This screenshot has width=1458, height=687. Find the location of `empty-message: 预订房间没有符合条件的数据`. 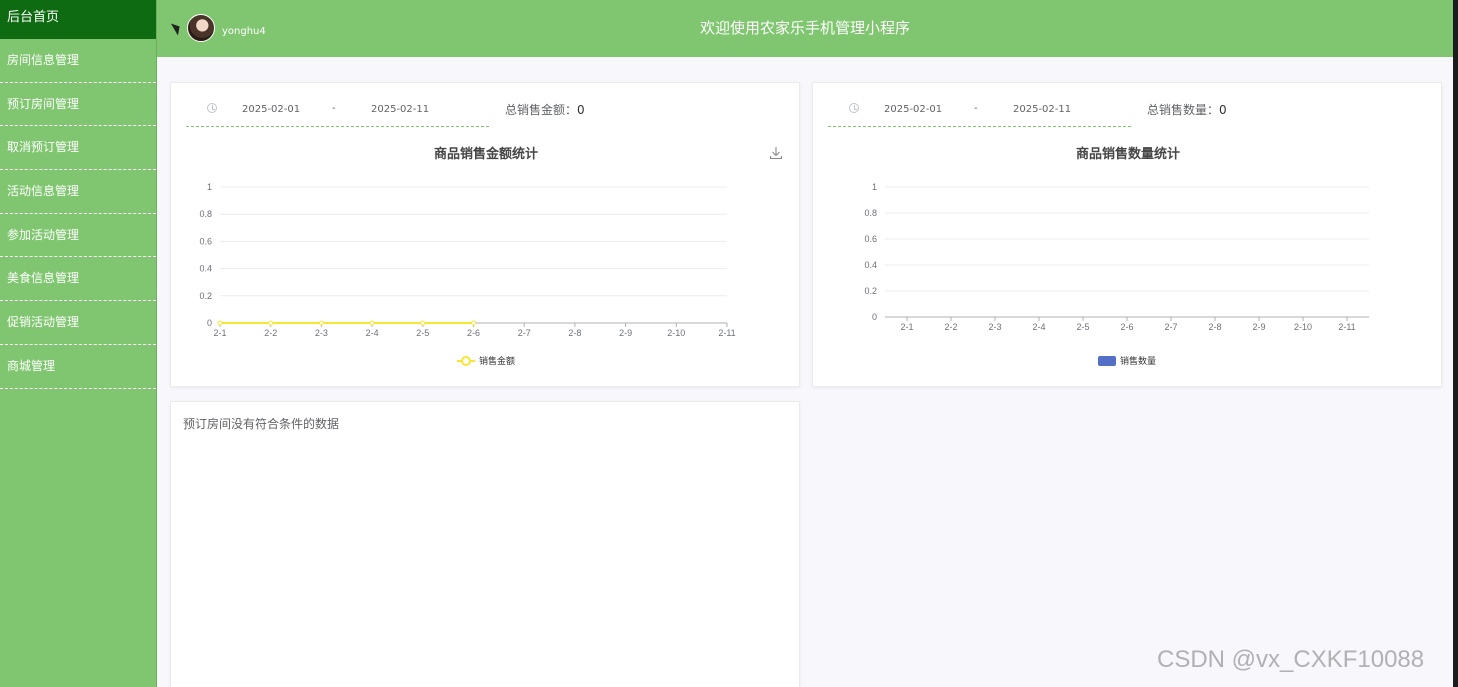

empty-message: 预订房间没有符合条件的数据 is located at coordinates (261, 424).